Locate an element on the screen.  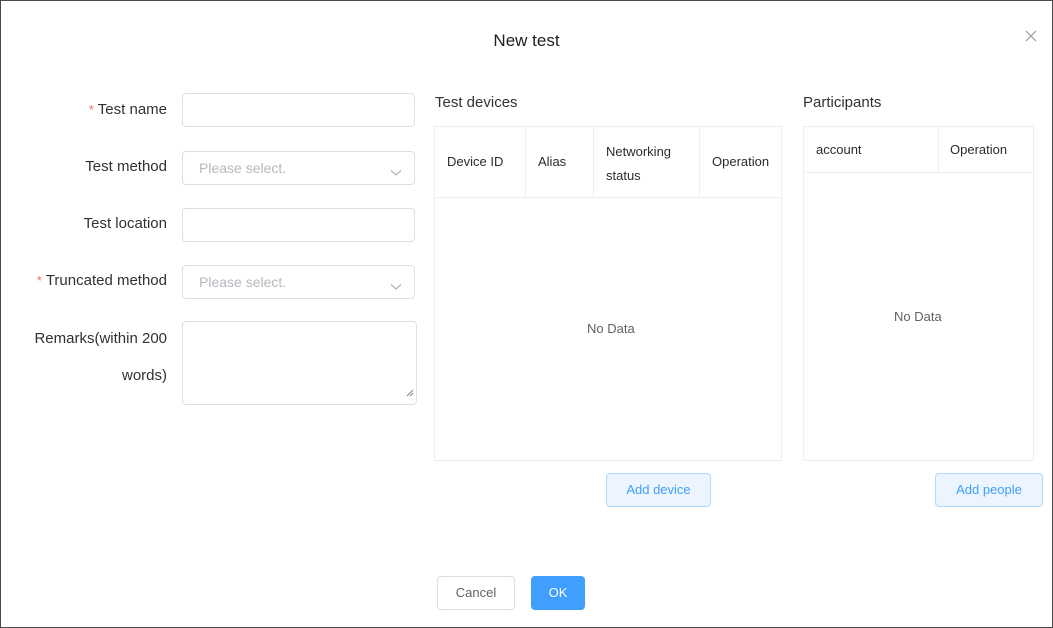
col-operation: Operation is located at coordinates (741, 161).